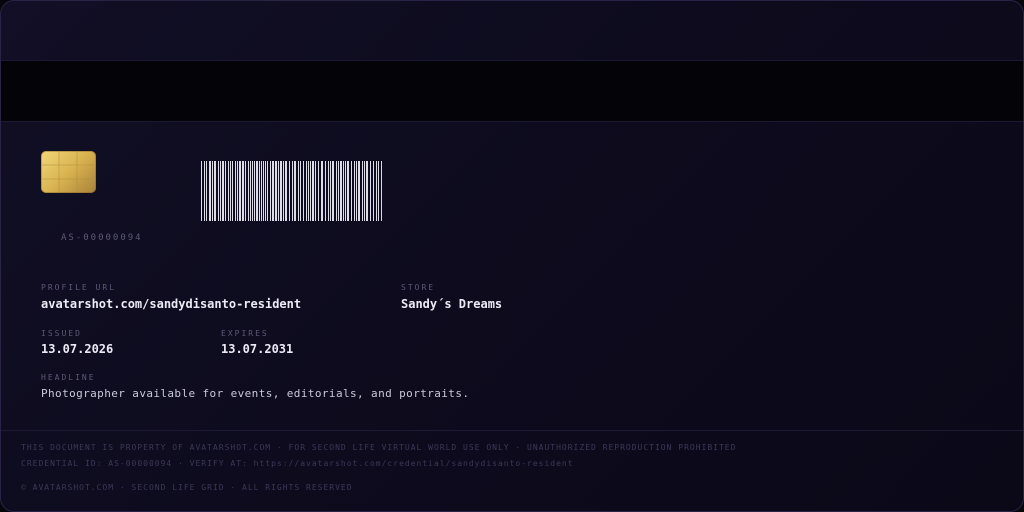 The height and width of the screenshot is (512, 1024). What do you see at coordinates (68, 377) in the screenshot?
I see `headline-label: HEADLINE` at bounding box center [68, 377].